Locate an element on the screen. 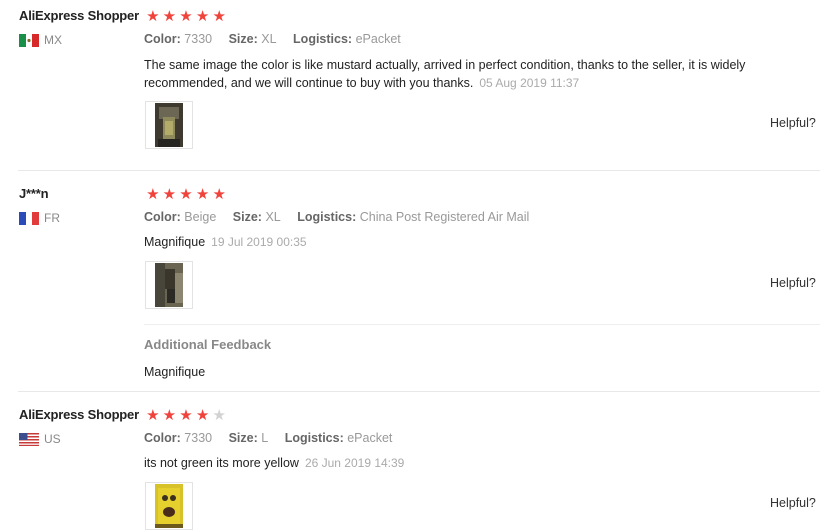  logistics-value: China Post Registered Air Mail is located at coordinates (444, 217).